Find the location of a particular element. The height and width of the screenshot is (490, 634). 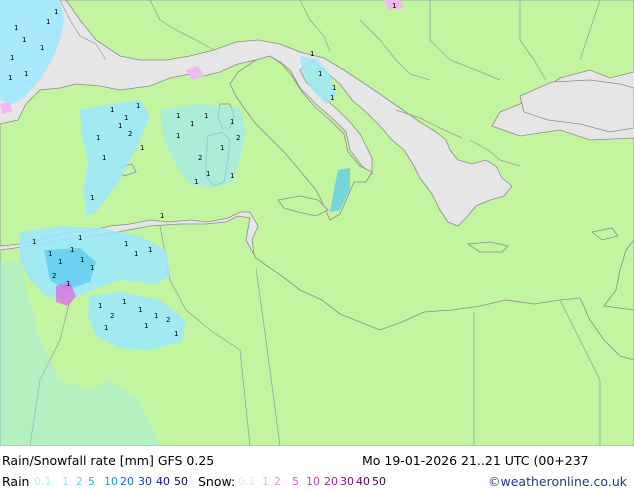

rain-legend-value: 2 is located at coordinates (79, 481).